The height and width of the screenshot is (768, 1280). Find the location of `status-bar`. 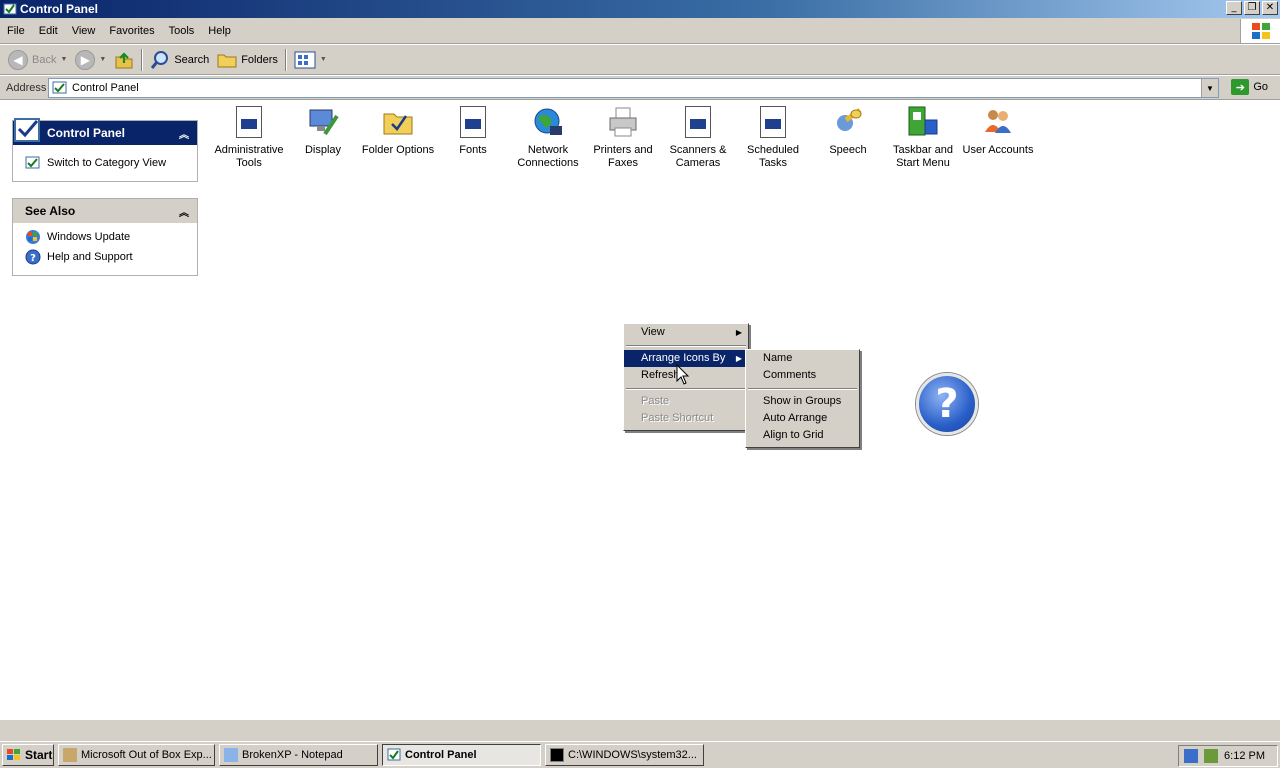

status-bar is located at coordinates (640, 730).